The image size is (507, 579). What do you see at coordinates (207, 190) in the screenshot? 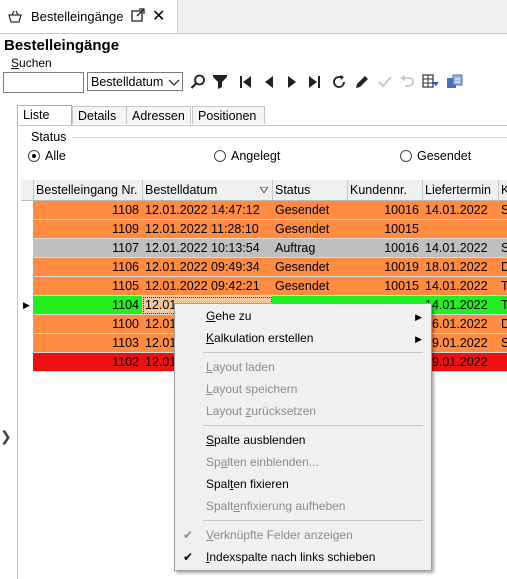
I see `column-header-datum: Bestelldatum` at bounding box center [207, 190].